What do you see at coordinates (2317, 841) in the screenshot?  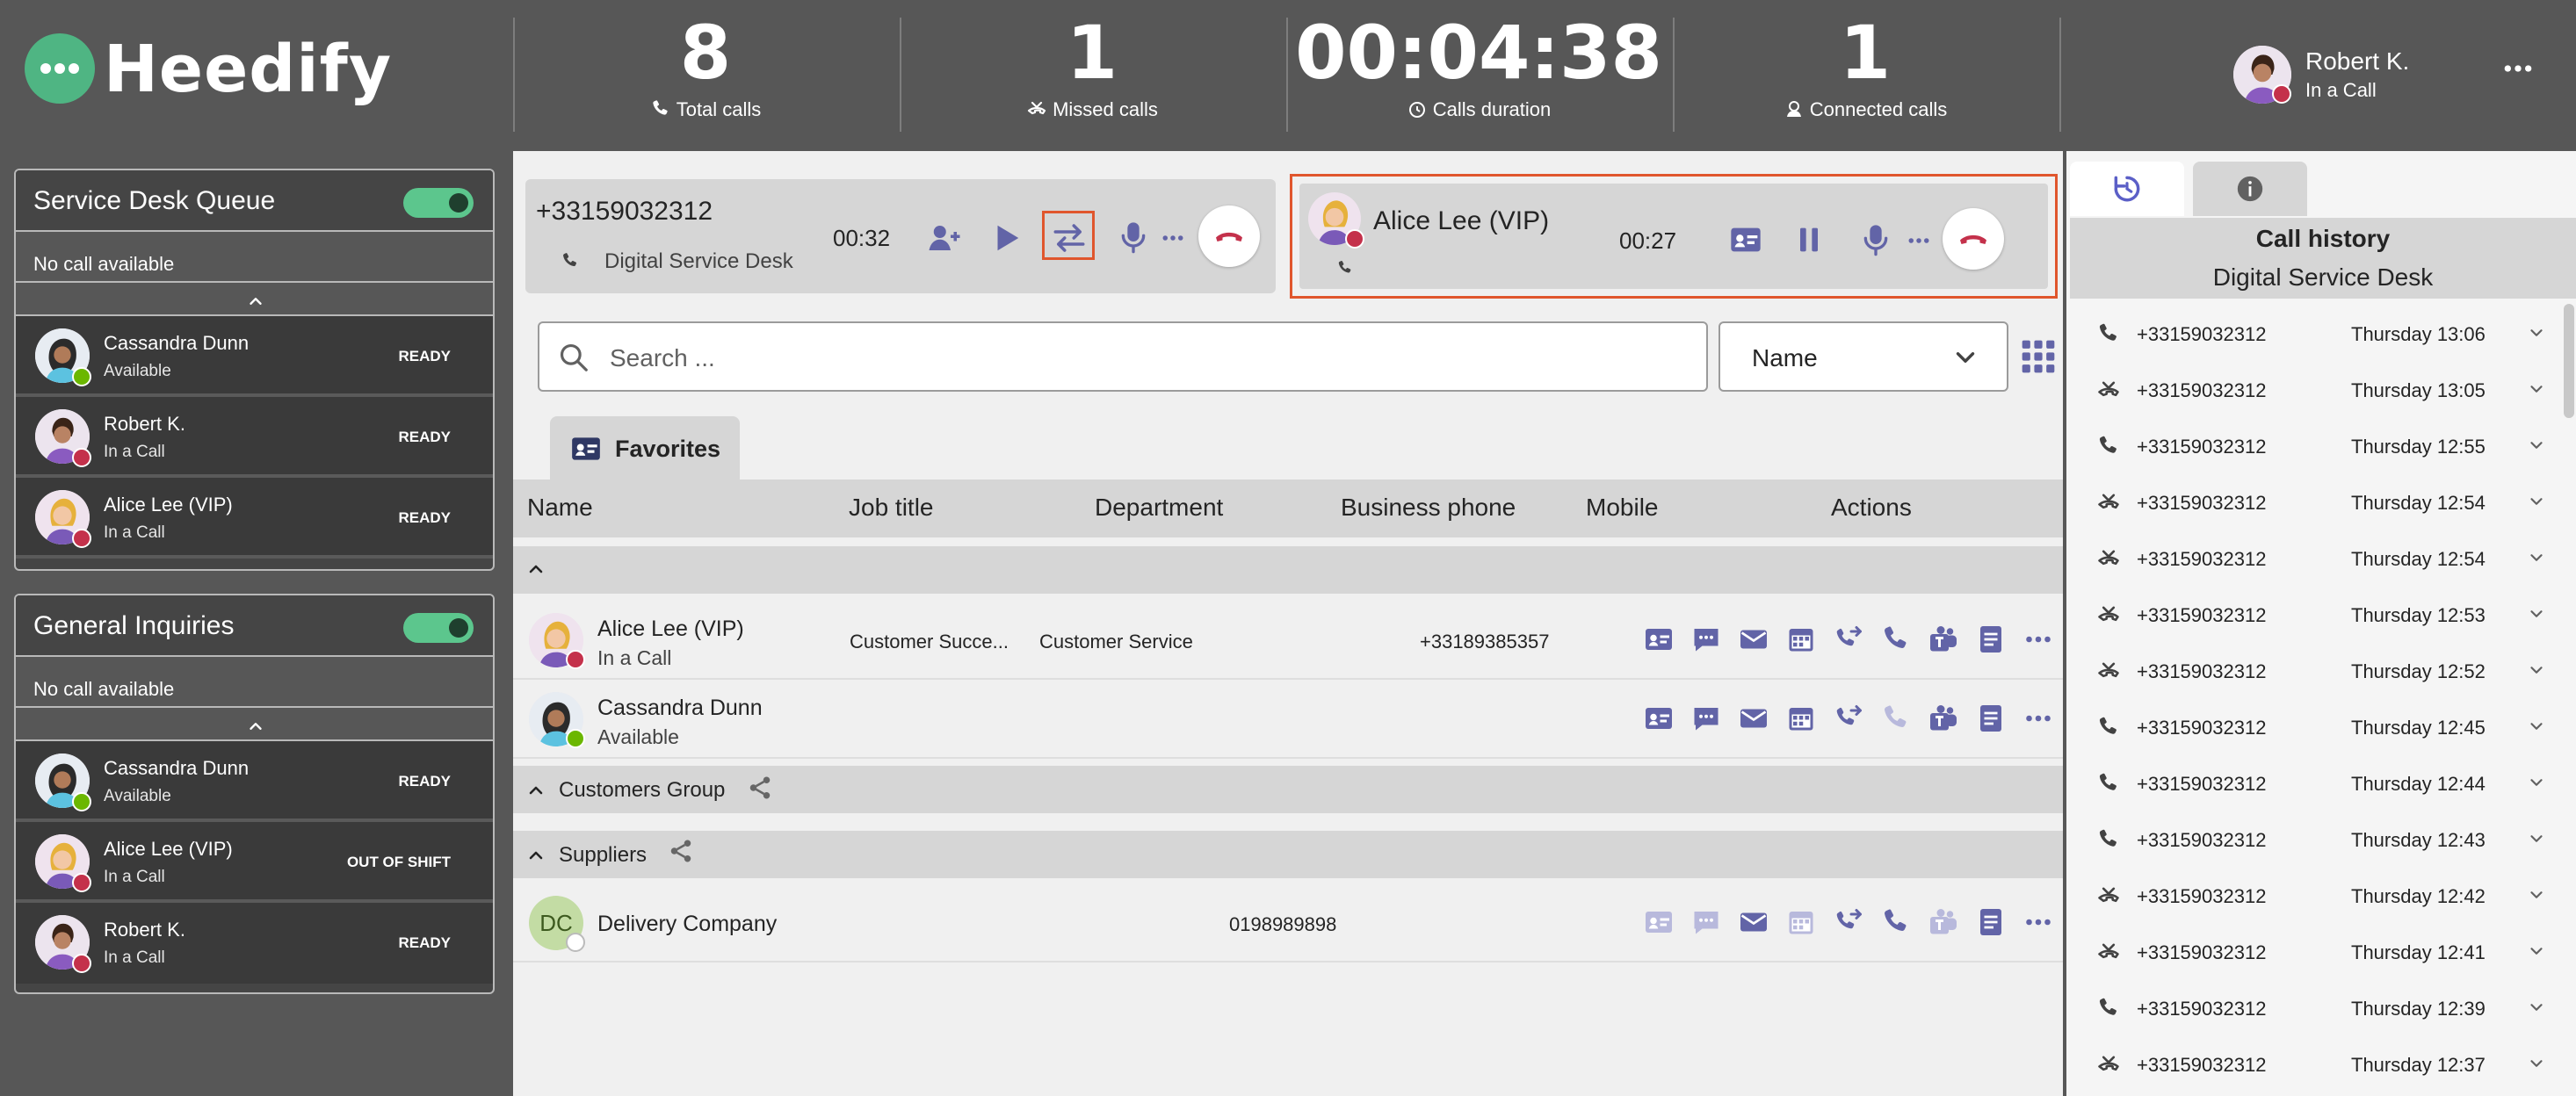 I see `history-row: +33159032312 Thursday 12:43` at bounding box center [2317, 841].